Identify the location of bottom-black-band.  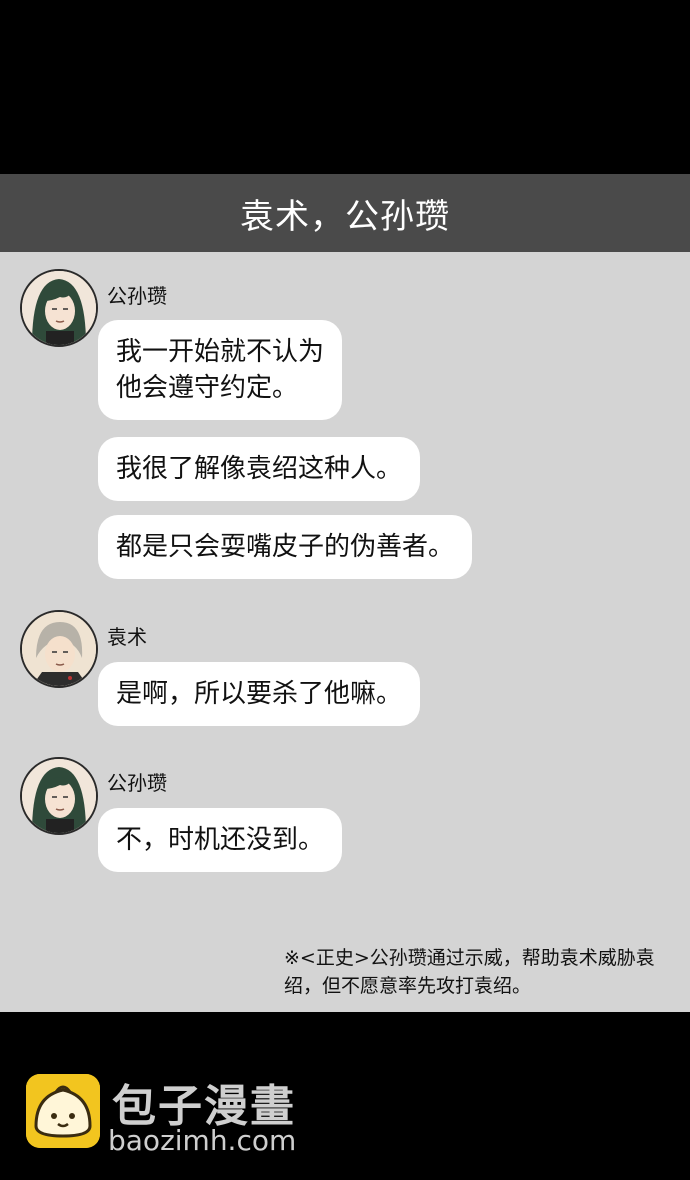
(345, 1096).